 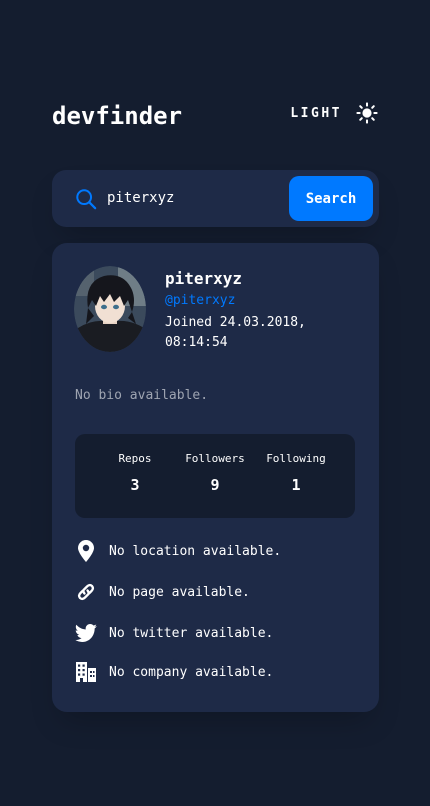 I want to click on theme-toggle: LIGHT, so click(x=334, y=113).